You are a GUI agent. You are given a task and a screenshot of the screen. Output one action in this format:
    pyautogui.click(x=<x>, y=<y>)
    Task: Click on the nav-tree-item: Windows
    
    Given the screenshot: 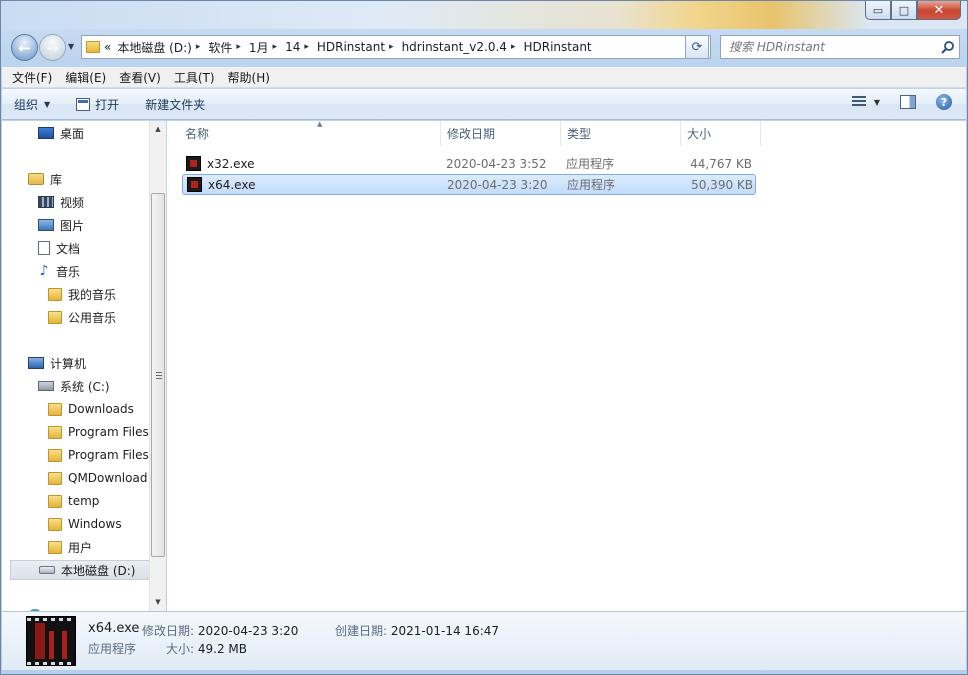 What is the action you would take?
    pyautogui.click(x=85, y=524)
    